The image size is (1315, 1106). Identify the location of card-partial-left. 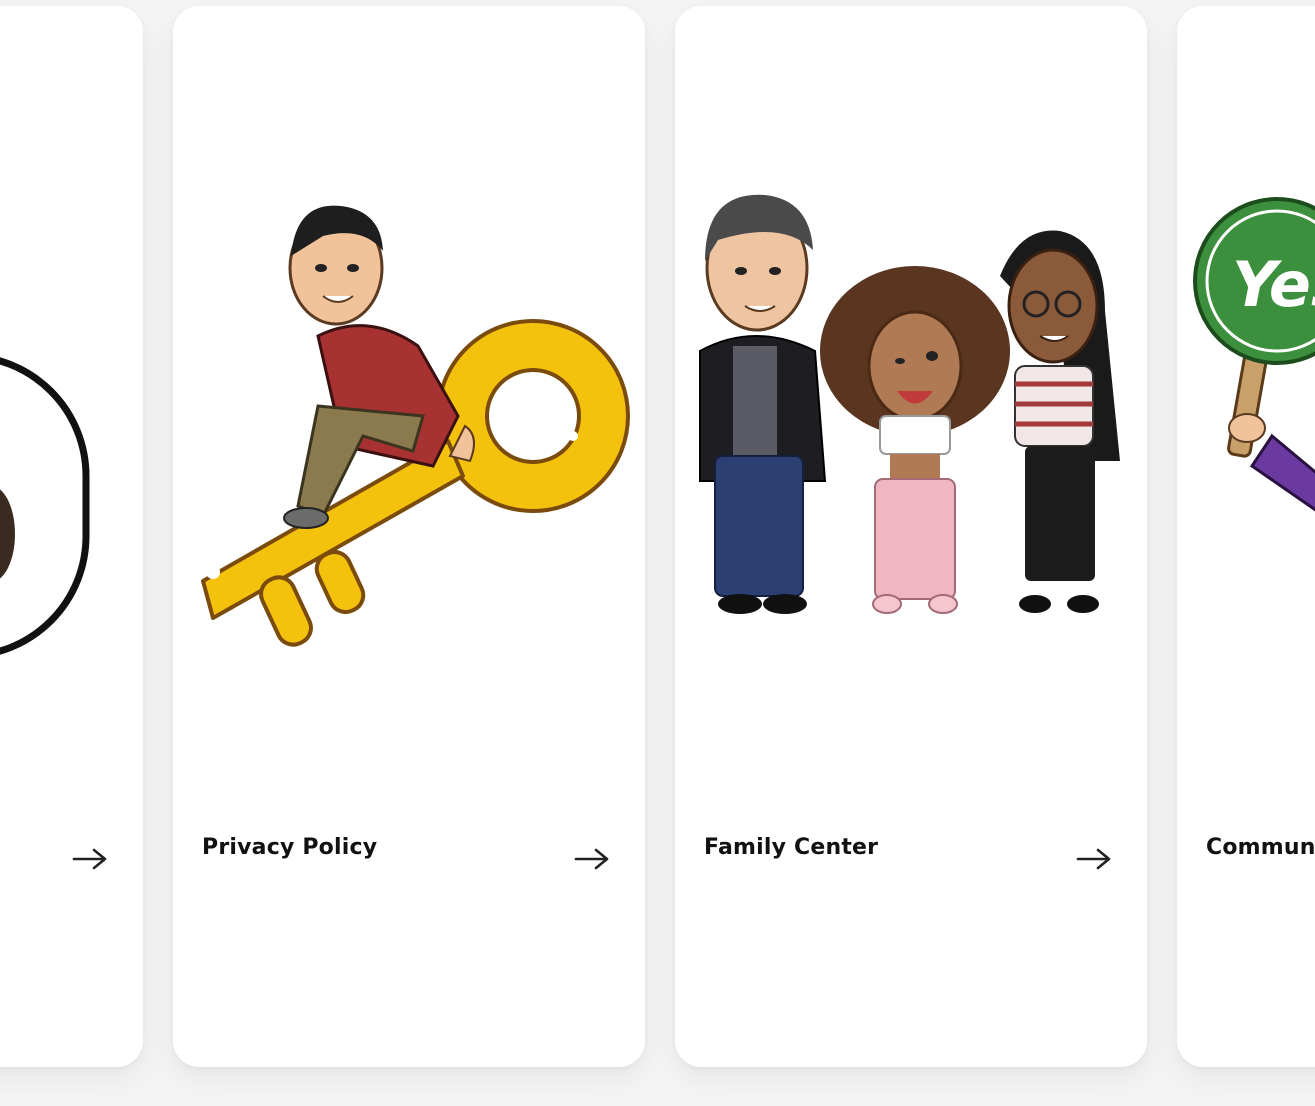
(71, 536).